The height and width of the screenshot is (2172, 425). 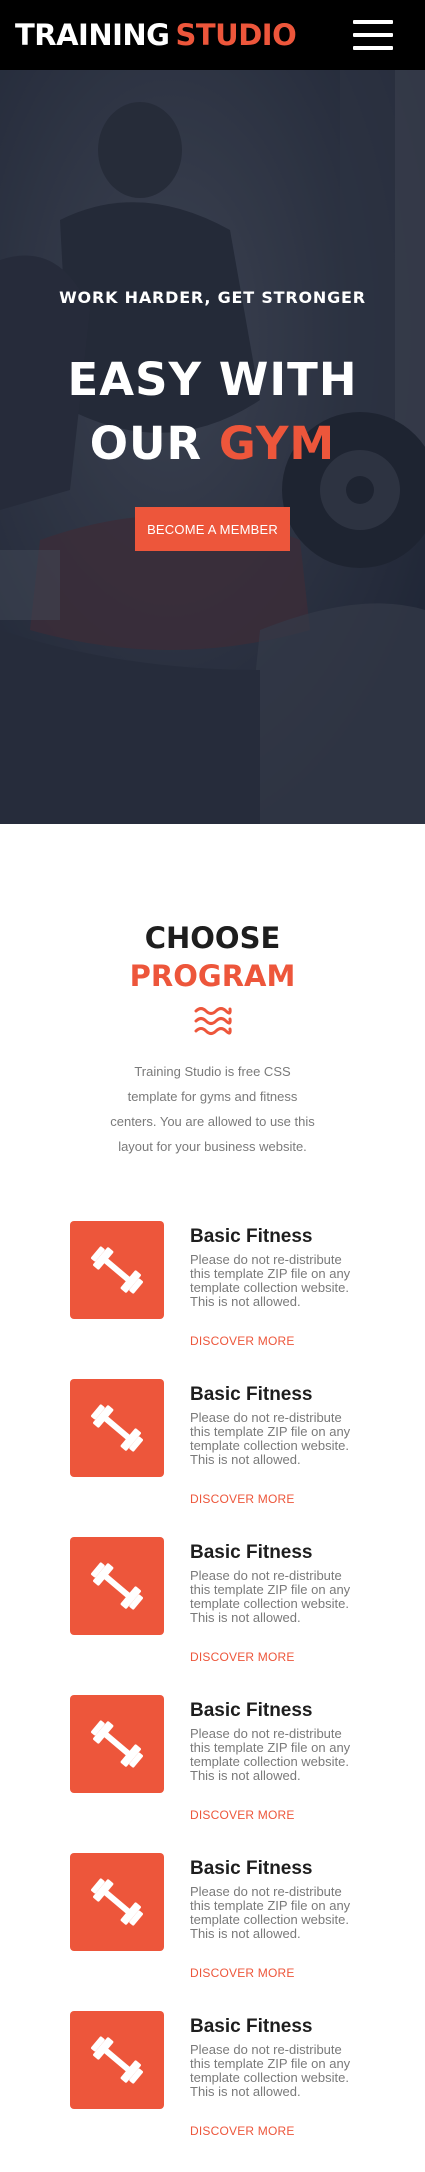 I want to click on site-logo: TRAINING STUDIO, so click(x=156, y=35).